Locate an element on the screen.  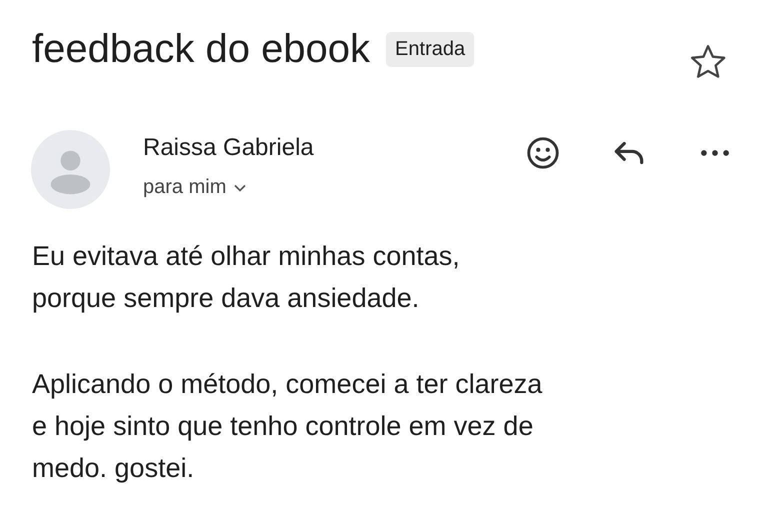
message-paragraph: Aplicando o método, comecei a ter clareza e hoje sinto que tenho controle em vez de medo. gostei. is located at coordinates (288, 426).